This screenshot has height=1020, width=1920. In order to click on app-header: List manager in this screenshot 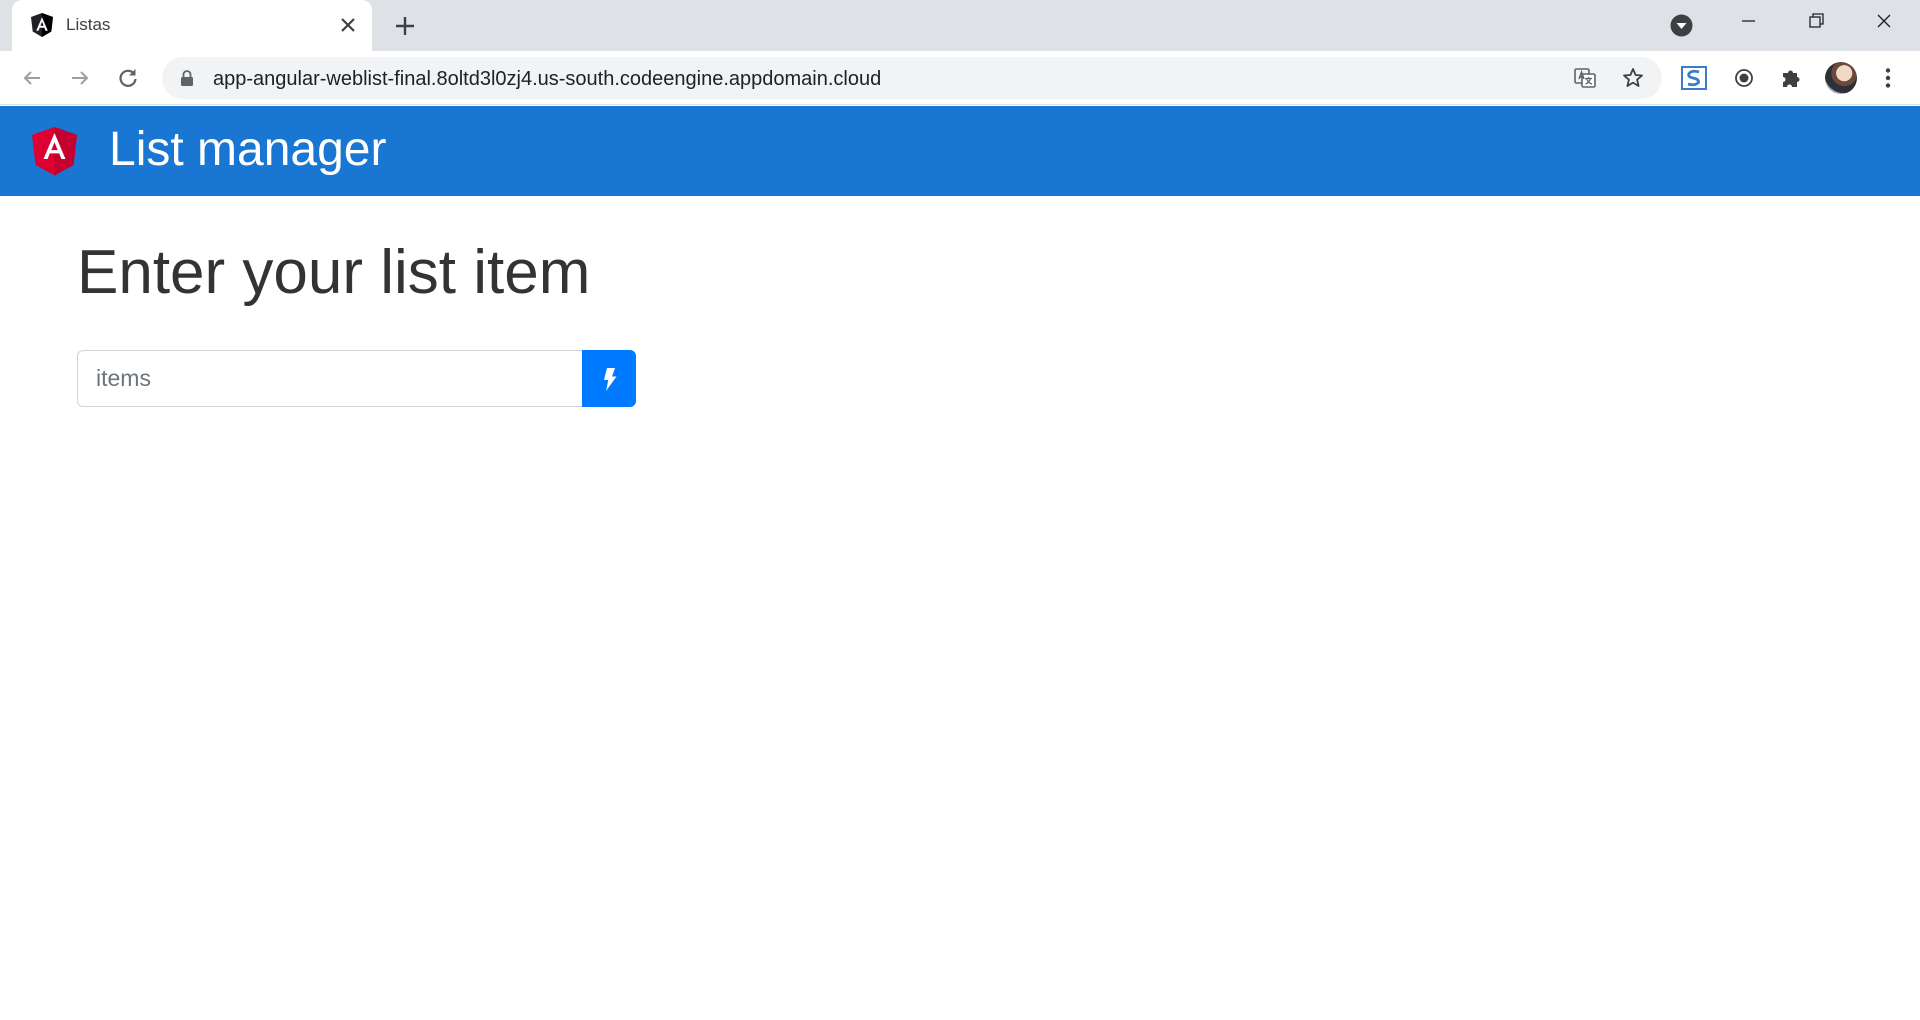, I will do `click(960, 151)`.